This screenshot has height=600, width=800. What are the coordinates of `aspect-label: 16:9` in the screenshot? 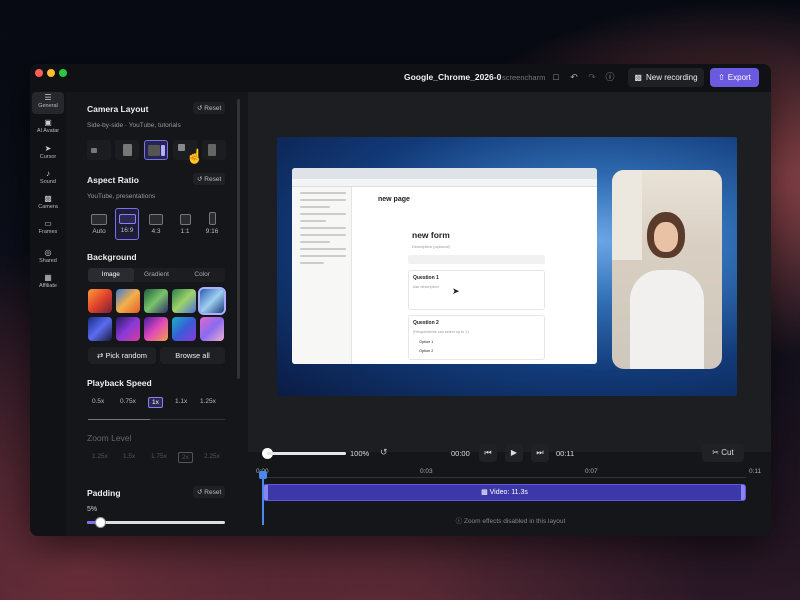 It's located at (127, 230).